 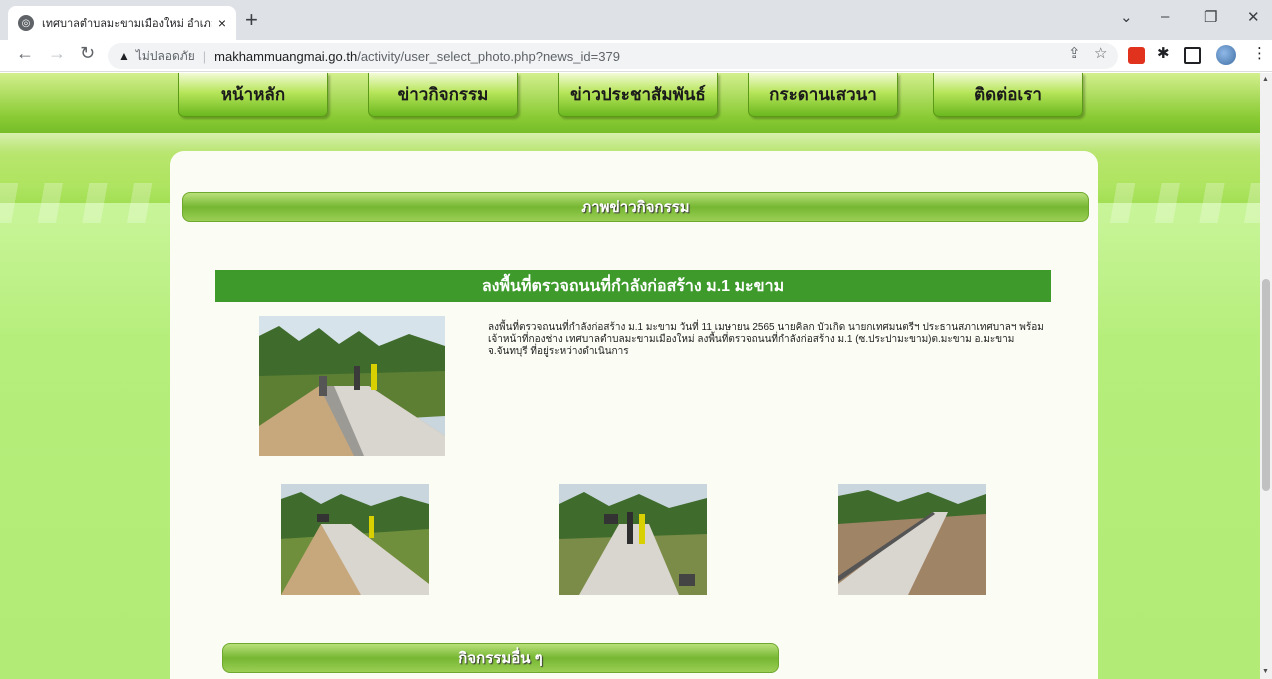 I want to click on warning-icon: ▲, so click(x=124, y=56).